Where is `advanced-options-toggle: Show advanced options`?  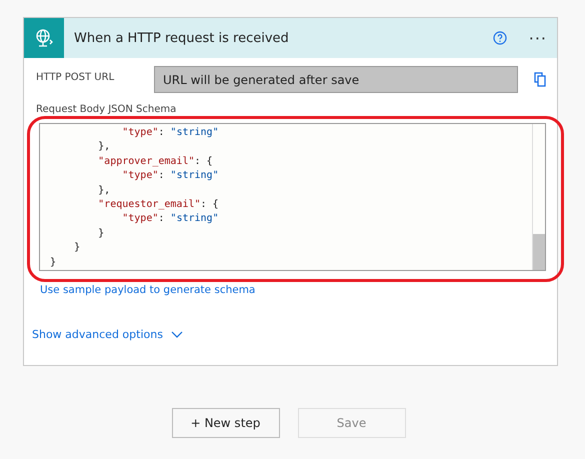 advanced-options-toggle: Show advanced options is located at coordinates (107, 334).